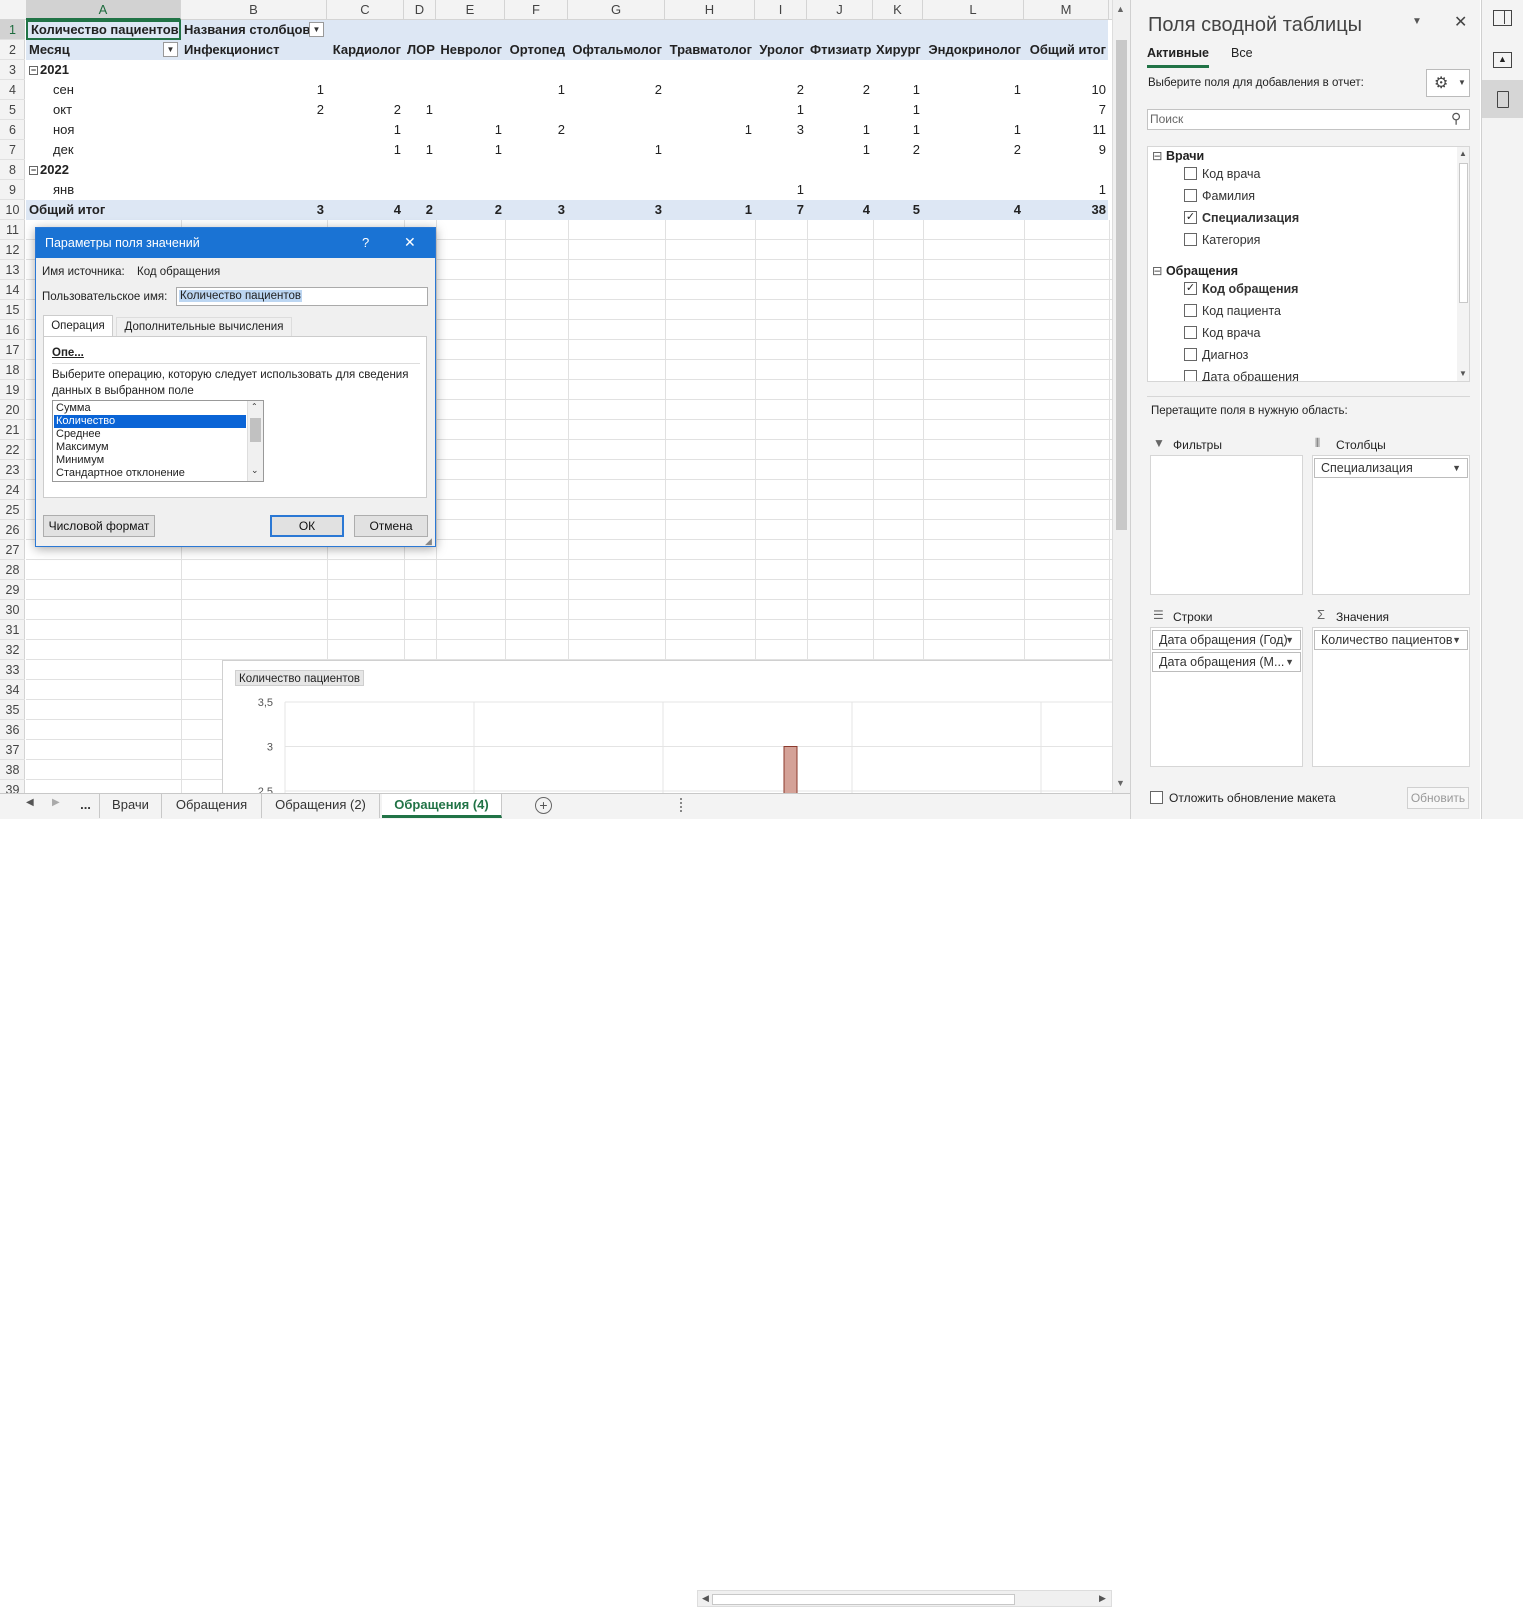  Describe the element at coordinates (103, 10) in the screenshot. I see `column-header: A` at that location.